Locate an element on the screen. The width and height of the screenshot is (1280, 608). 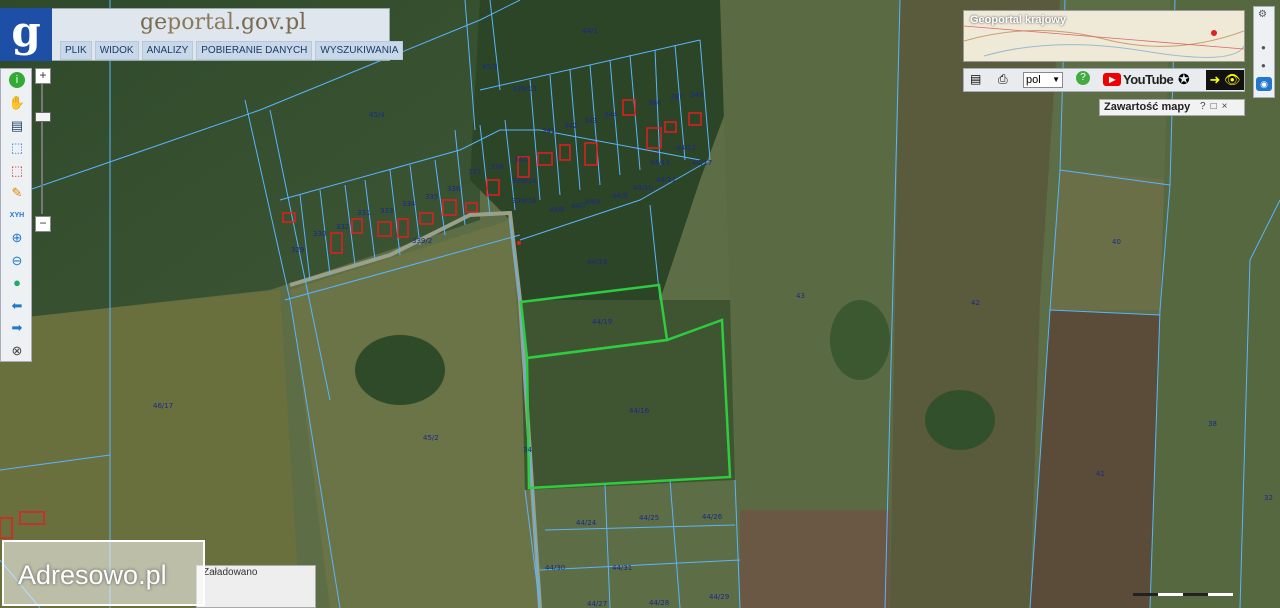
parcel-label: 332 is located at coordinates (342, 227).